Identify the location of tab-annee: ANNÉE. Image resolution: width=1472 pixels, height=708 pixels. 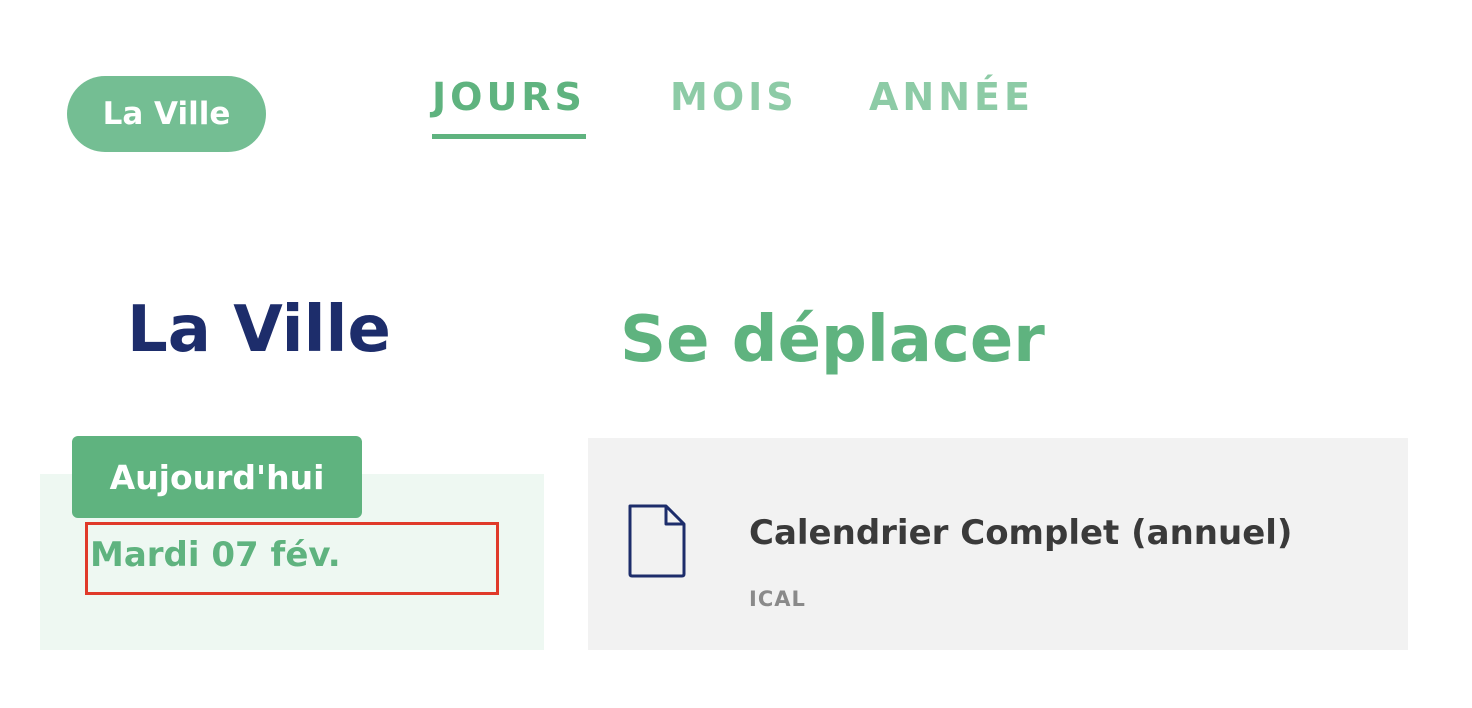
(951, 98).